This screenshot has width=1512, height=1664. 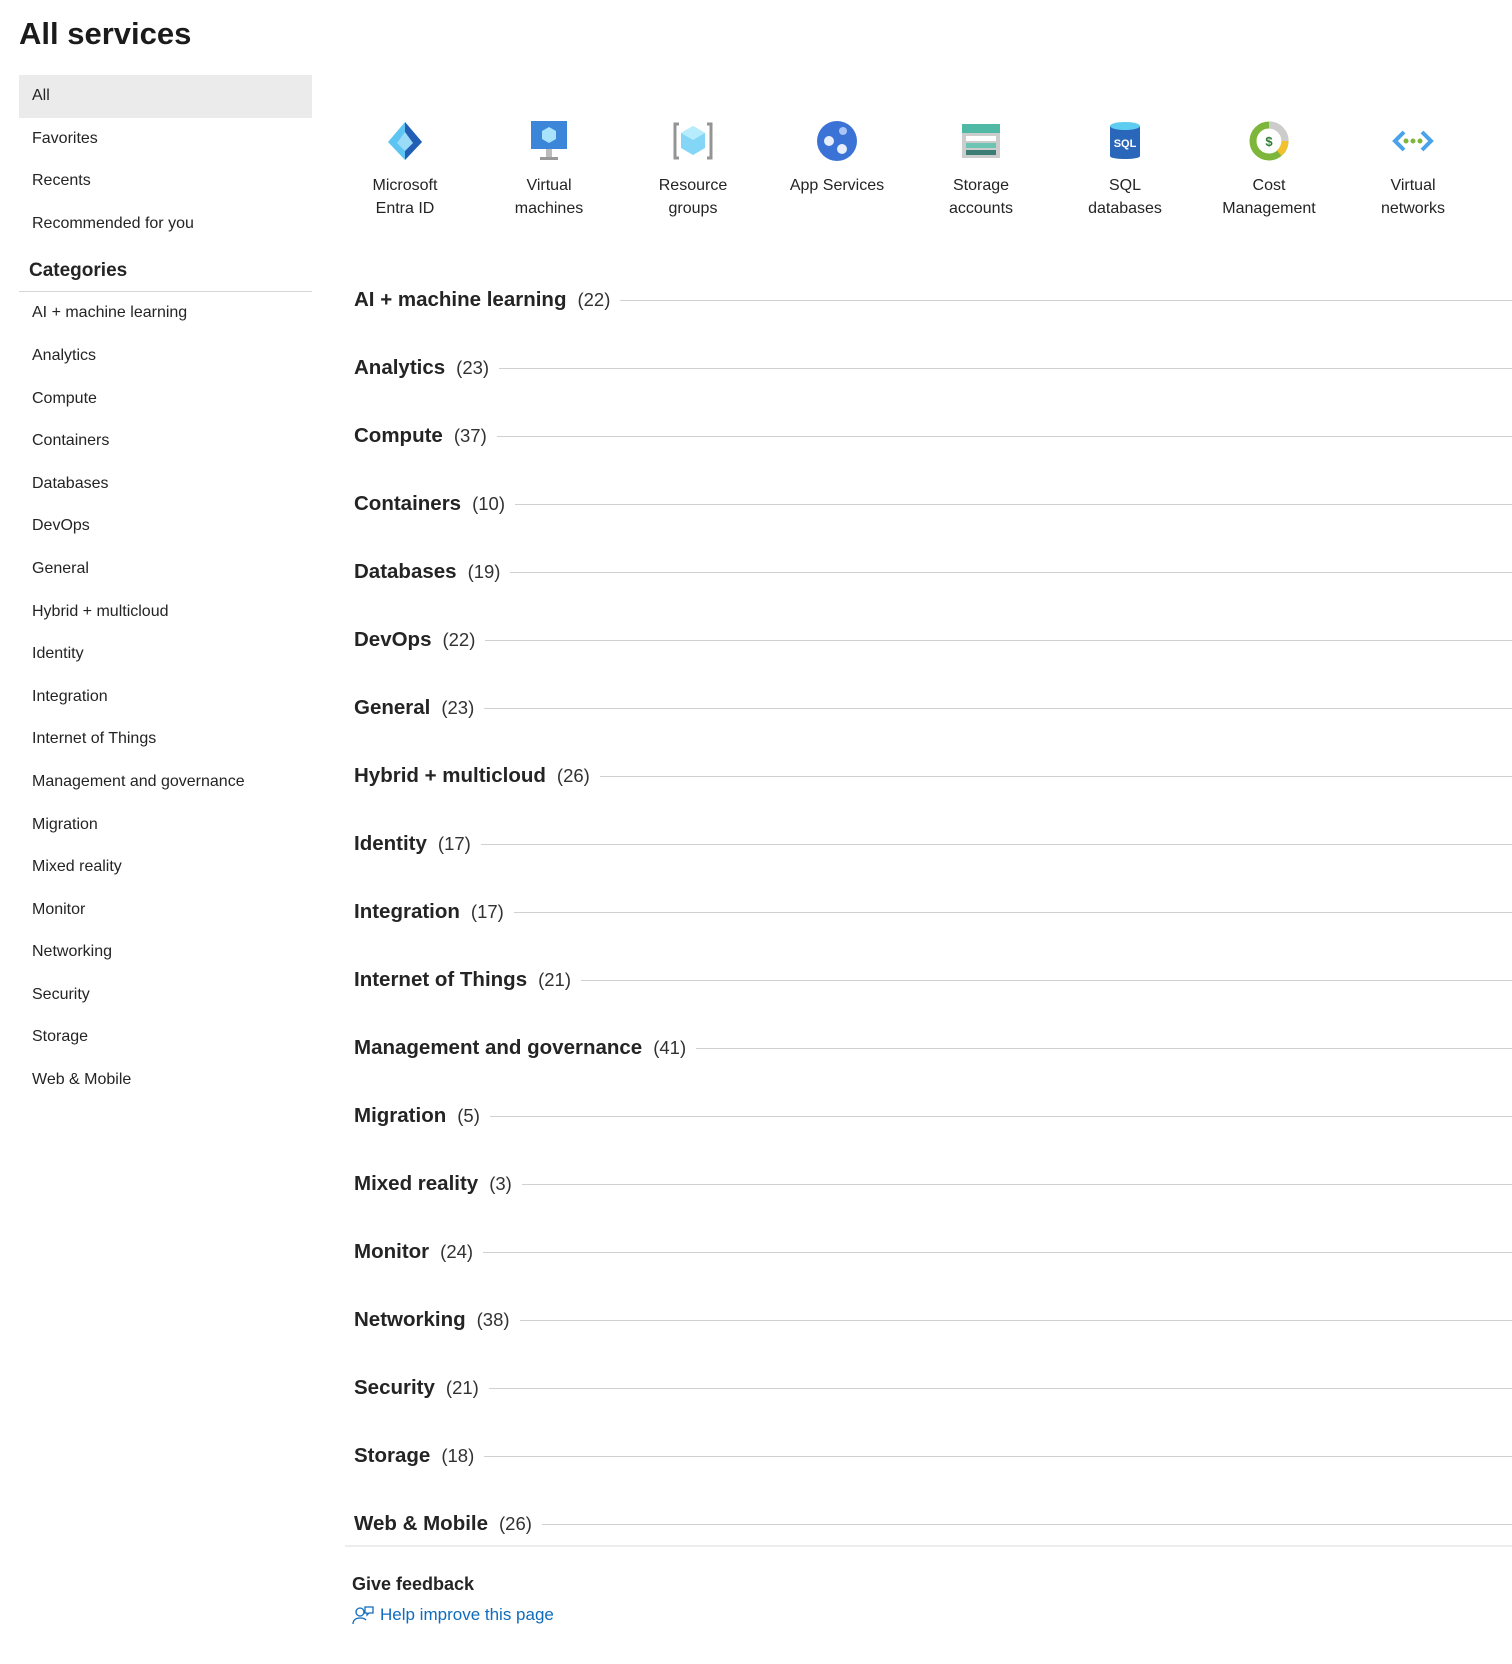 What do you see at coordinates (933, 504) in the screenshot?
I see `category-group-containers: Containers (10)` at bounding box center [933, 504].